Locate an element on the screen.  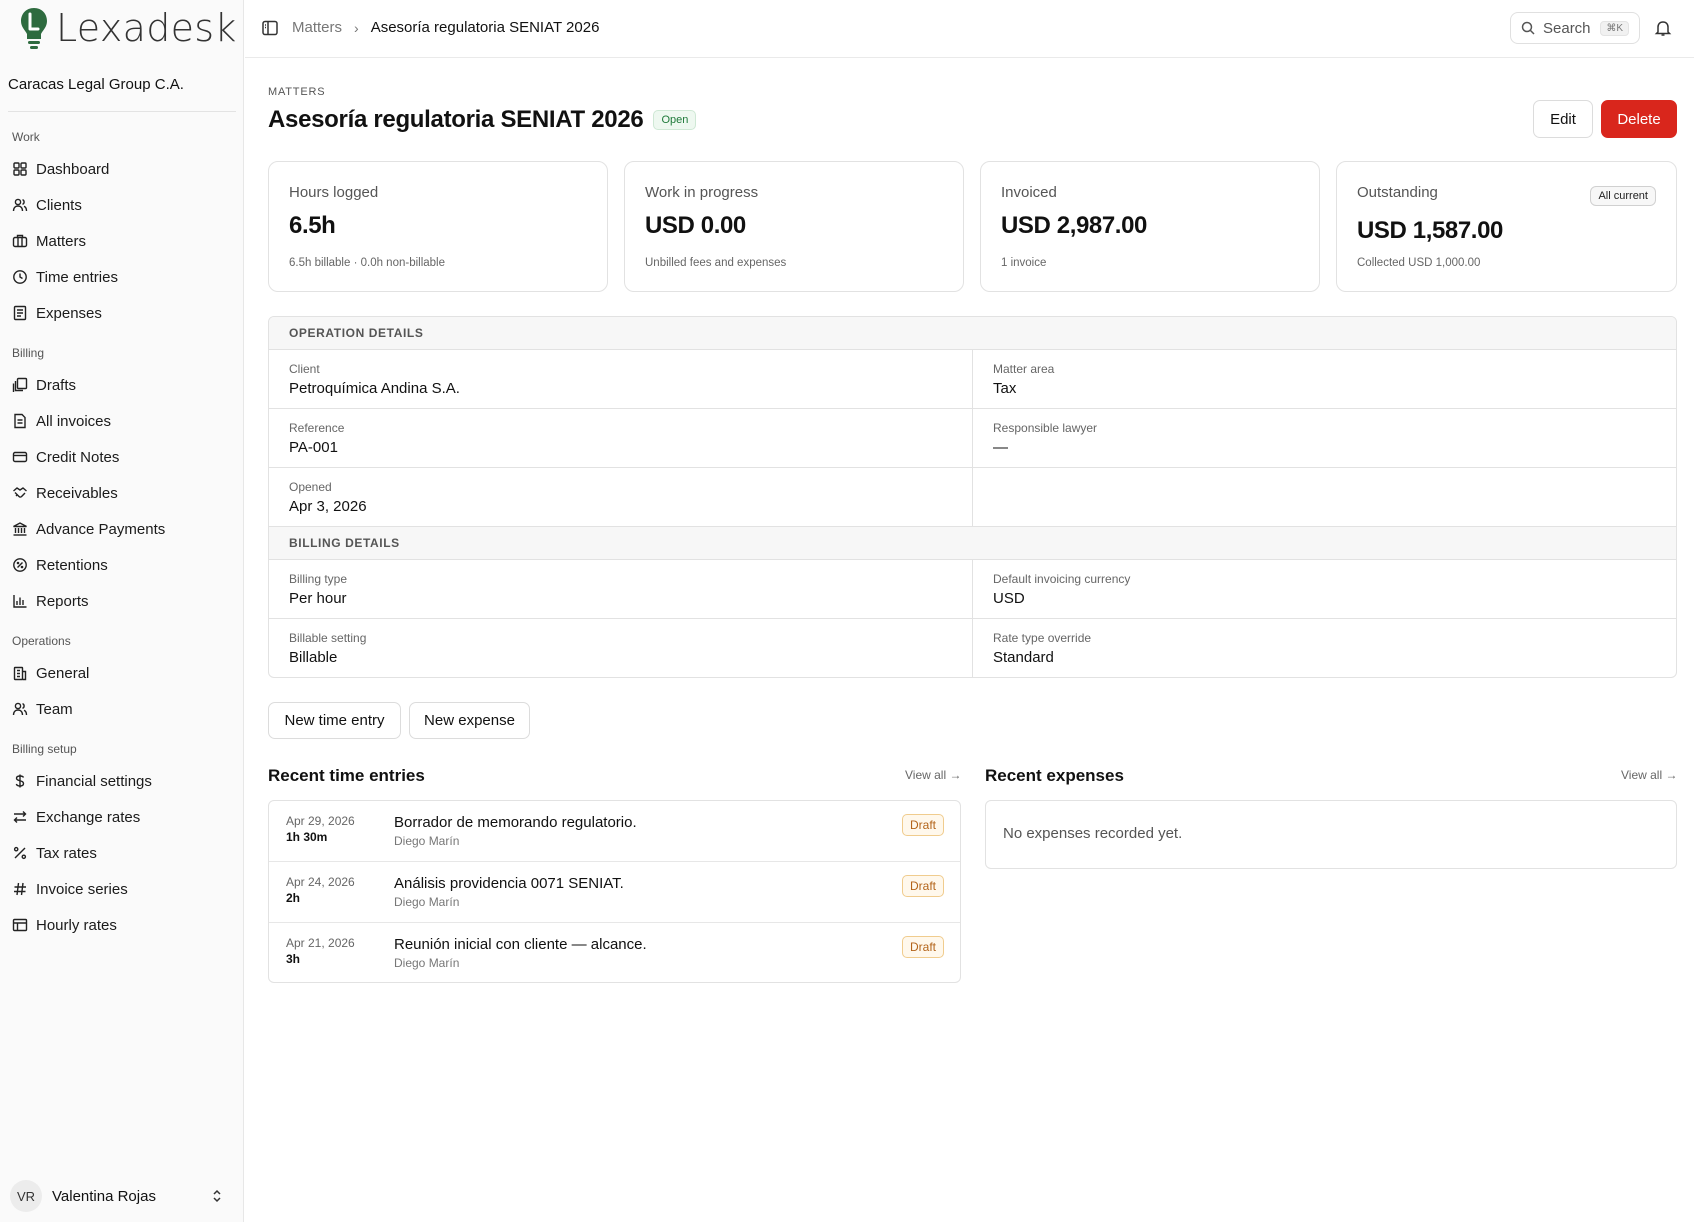
new-expense-button: New expense is located at coordinates (469, 720).